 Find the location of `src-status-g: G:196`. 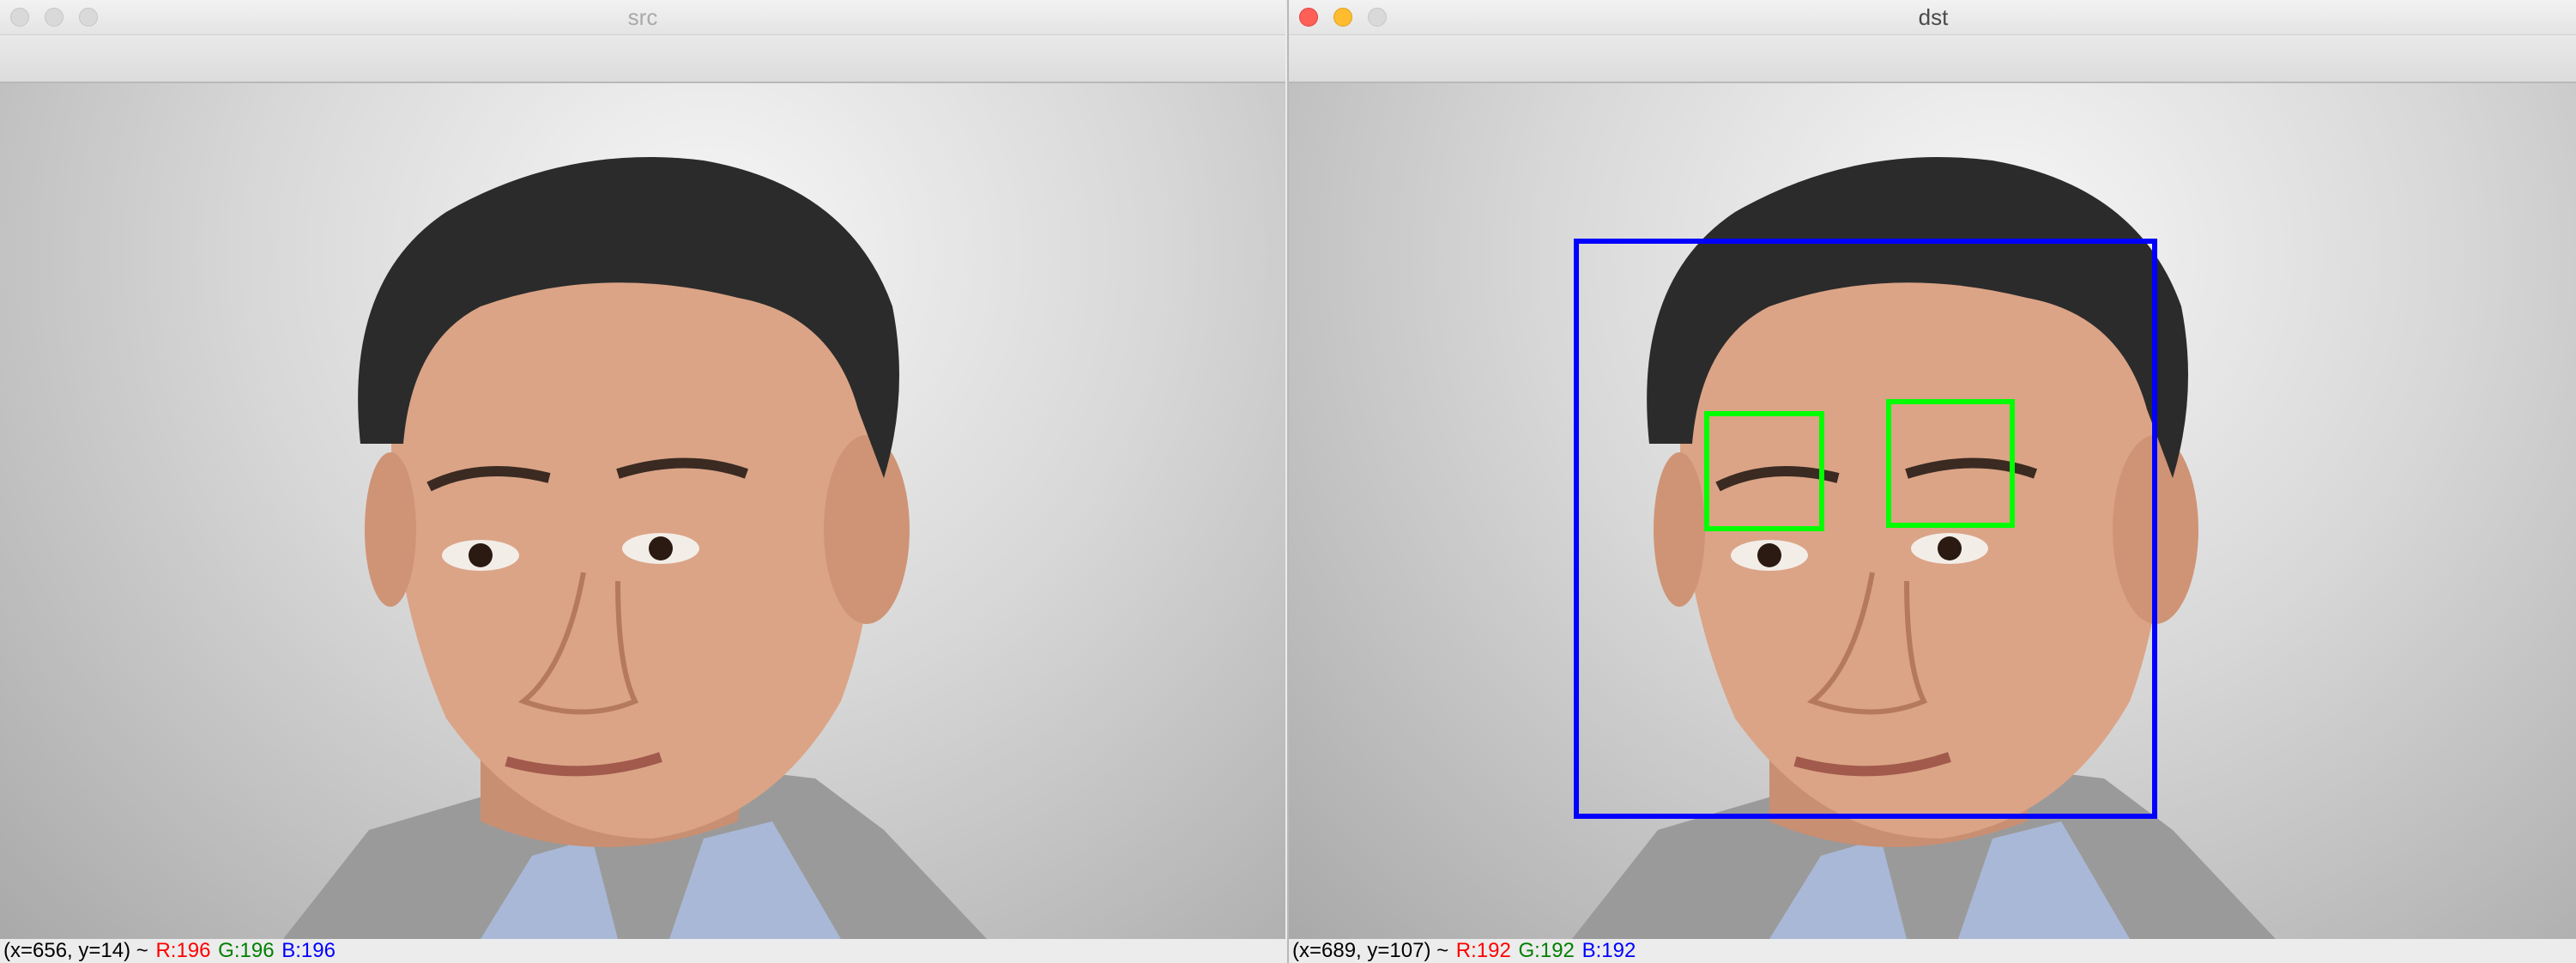

src-status-g: G:196 is located at coordinates (247, 950).